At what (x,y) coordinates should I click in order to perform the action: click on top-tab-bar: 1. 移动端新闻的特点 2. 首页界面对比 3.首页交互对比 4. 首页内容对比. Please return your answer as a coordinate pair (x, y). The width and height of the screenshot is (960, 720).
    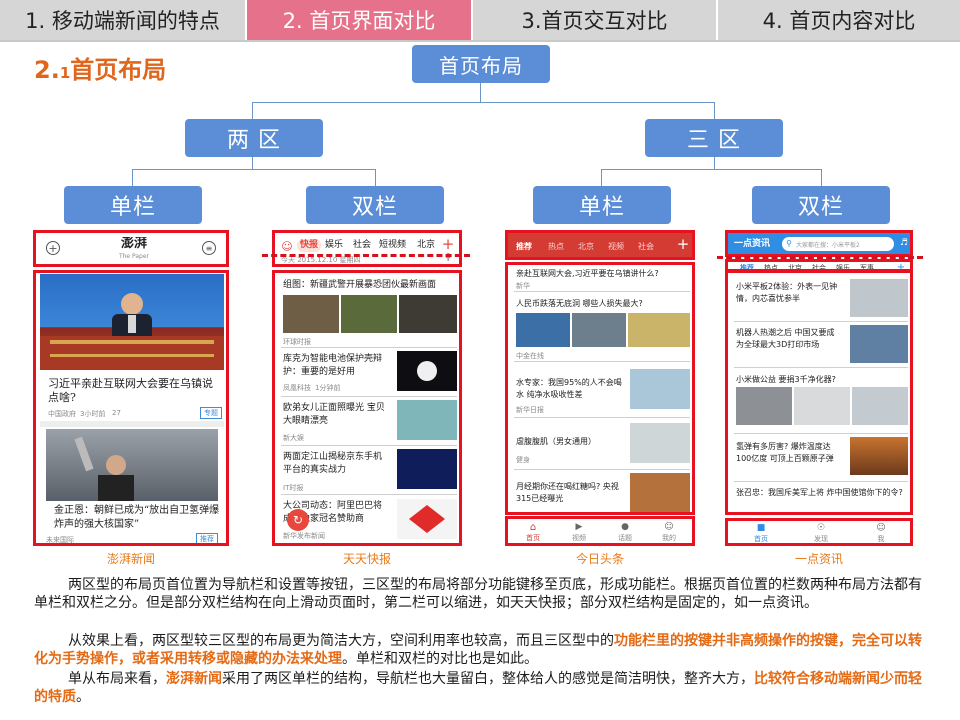
    Looking at the image, I should click on (480, 20).